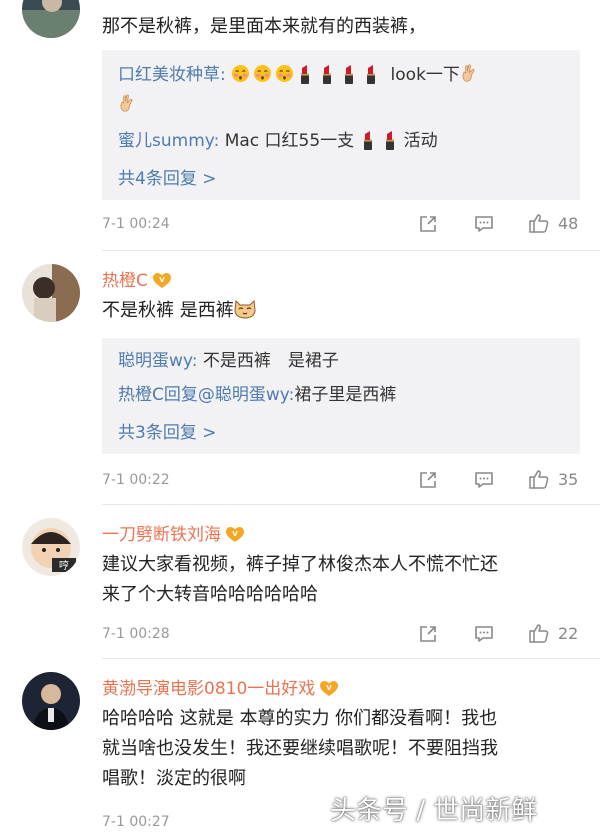 The image size is (600, 839). What do you see at coordinates (220, 686) in the screenshot?
I see `username: 黄渤导演电影0810一出好戏` at bounding box center [220, 686].